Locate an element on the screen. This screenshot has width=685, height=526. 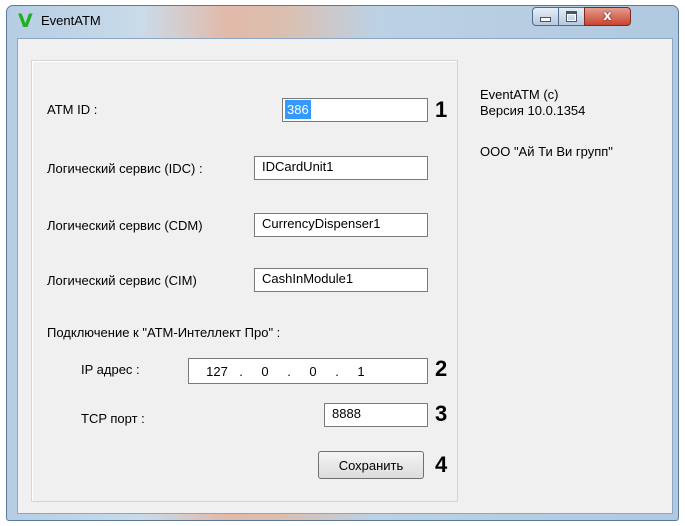
minimize-button is located at coordinates (545, 16).